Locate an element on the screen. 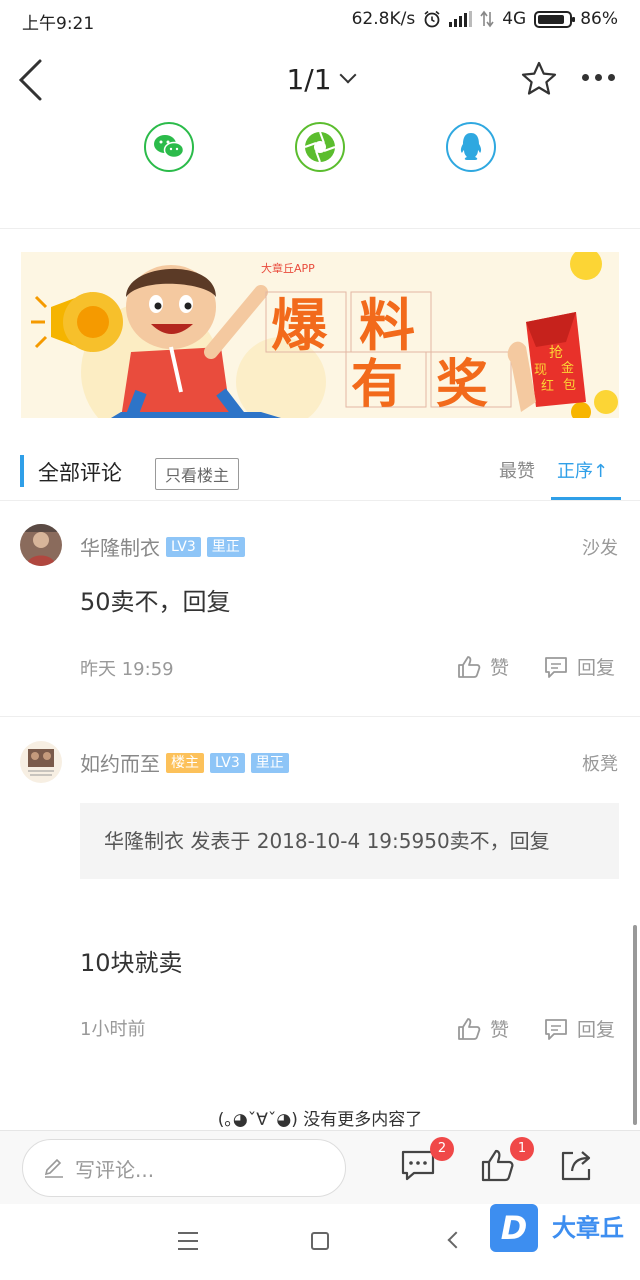 The width and height of the screenshot is (640, 1280). status-right: 62.8K/s 4G 86% is located at coordinates (485, 19).